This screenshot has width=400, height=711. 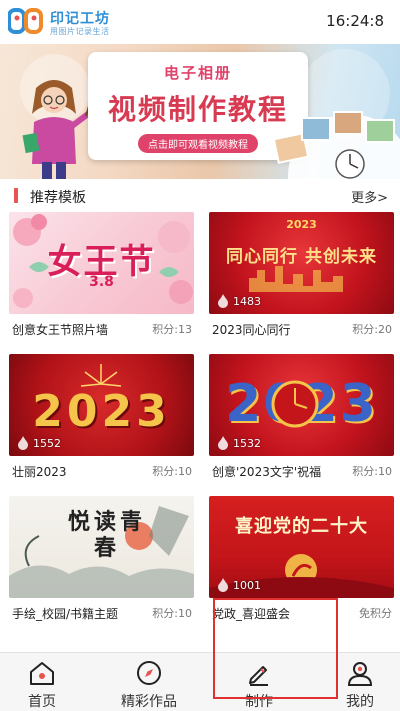 What do you see at coordinates (25, 21) in the screenshot?
I see `logo-mark-icon` at bounding box center [25, 21].